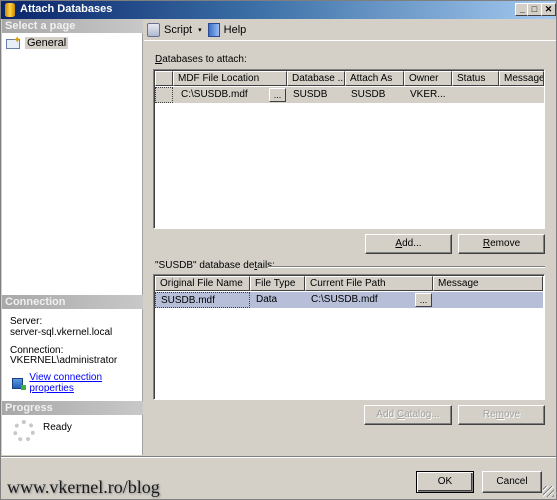 Image resolution: width=557 pixels, height=500 pixels. I want to click on remove-file-button: Remove, so click(501, 415).